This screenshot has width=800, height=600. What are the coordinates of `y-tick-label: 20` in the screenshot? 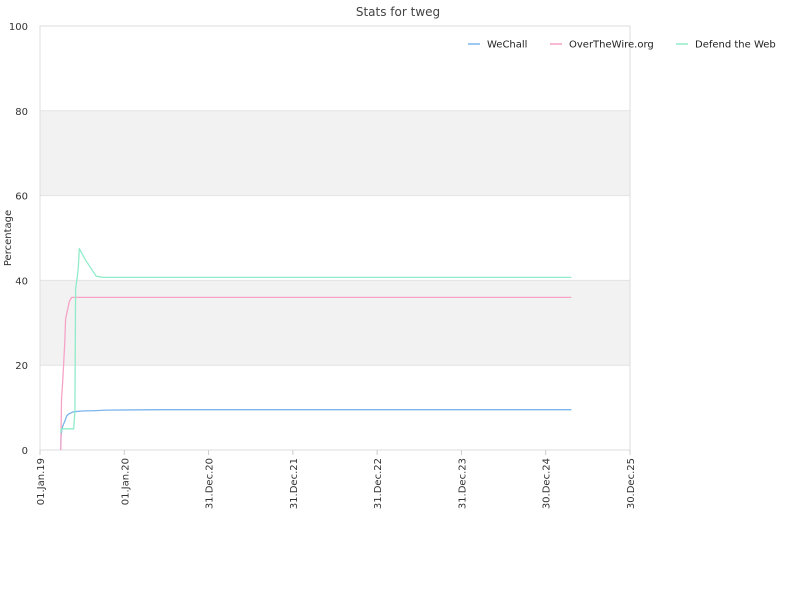 It's located at (21, 366).